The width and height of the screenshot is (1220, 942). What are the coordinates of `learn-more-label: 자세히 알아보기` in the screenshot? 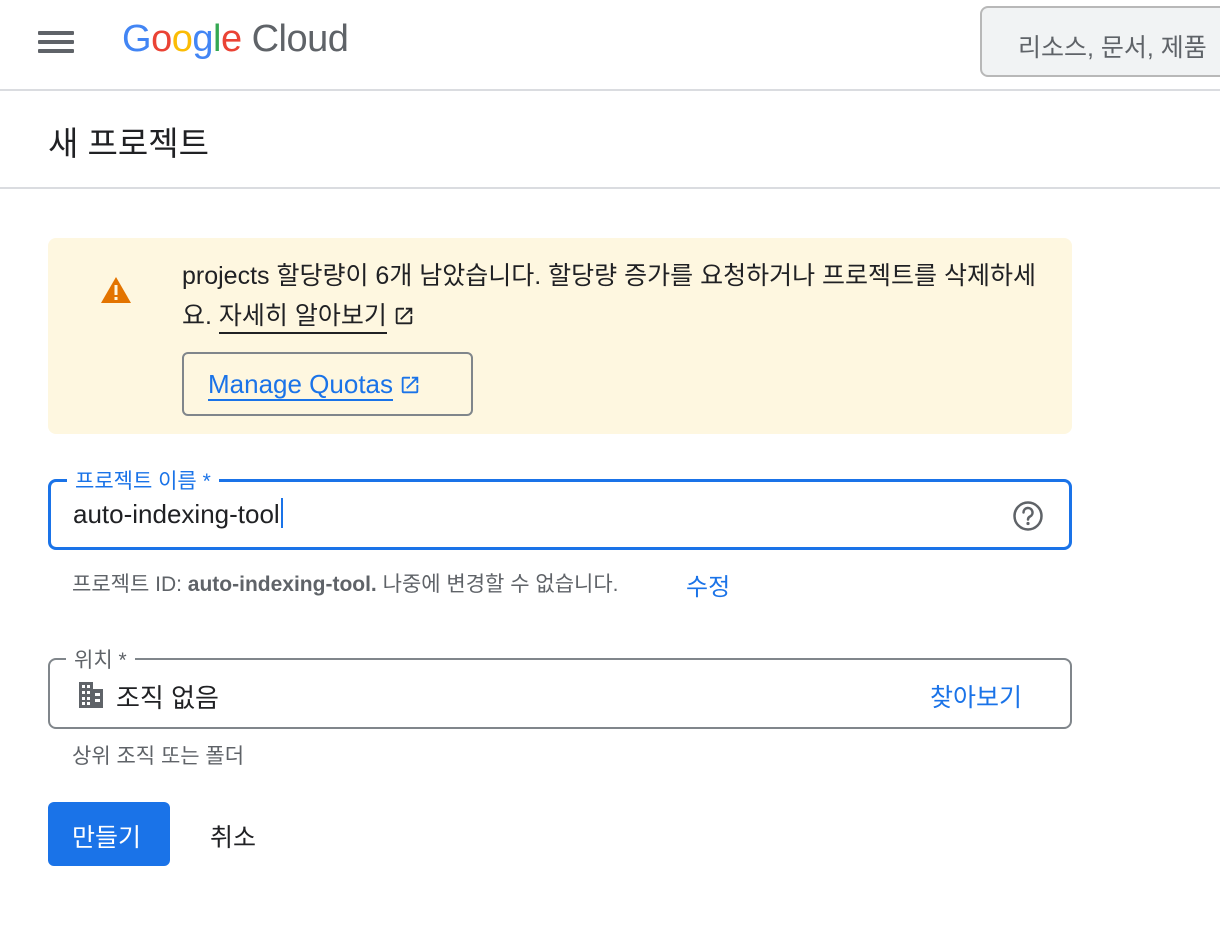 It's located at (302, 316).